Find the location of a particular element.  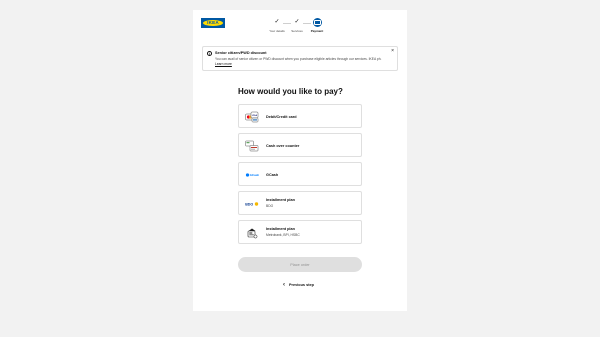

payment-option-installment-bdo: BDO Installment plan BDO is located at coordinates (300, 203).